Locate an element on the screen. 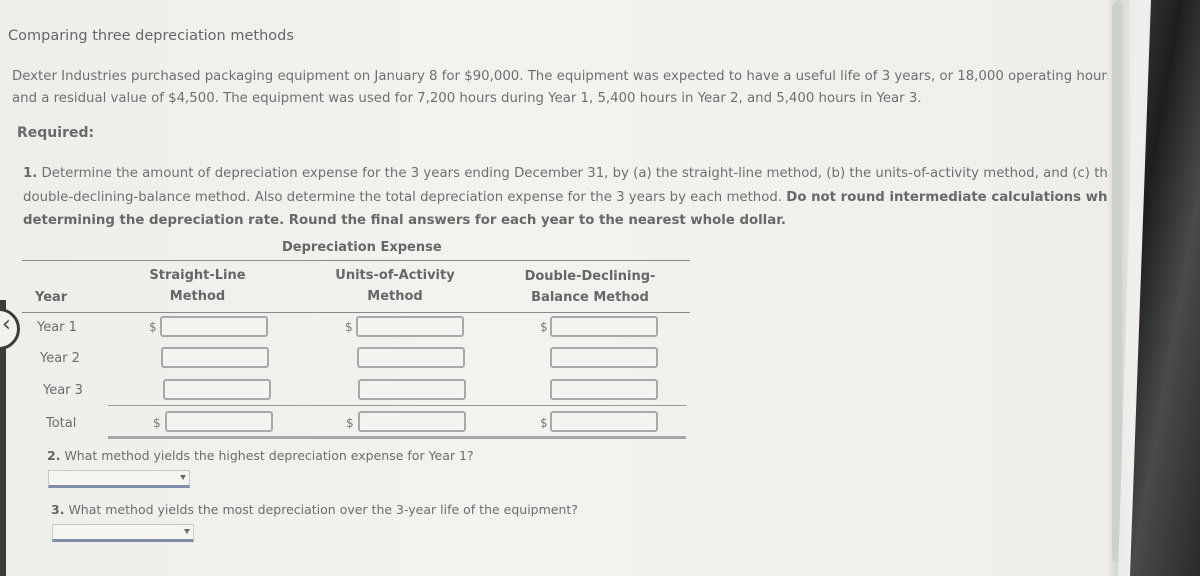 The height and width of the screenshot is (576, 1200). question-3-method-dropdown is located at coordinates (123, 533).